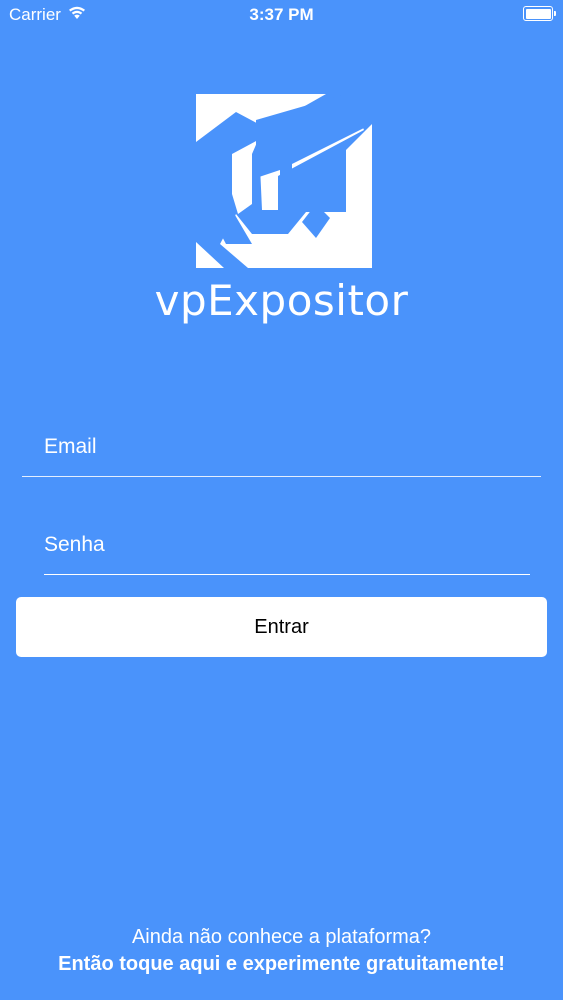 The image size is (563, 1000). I want to click on battery-fill, so click(538, 13).